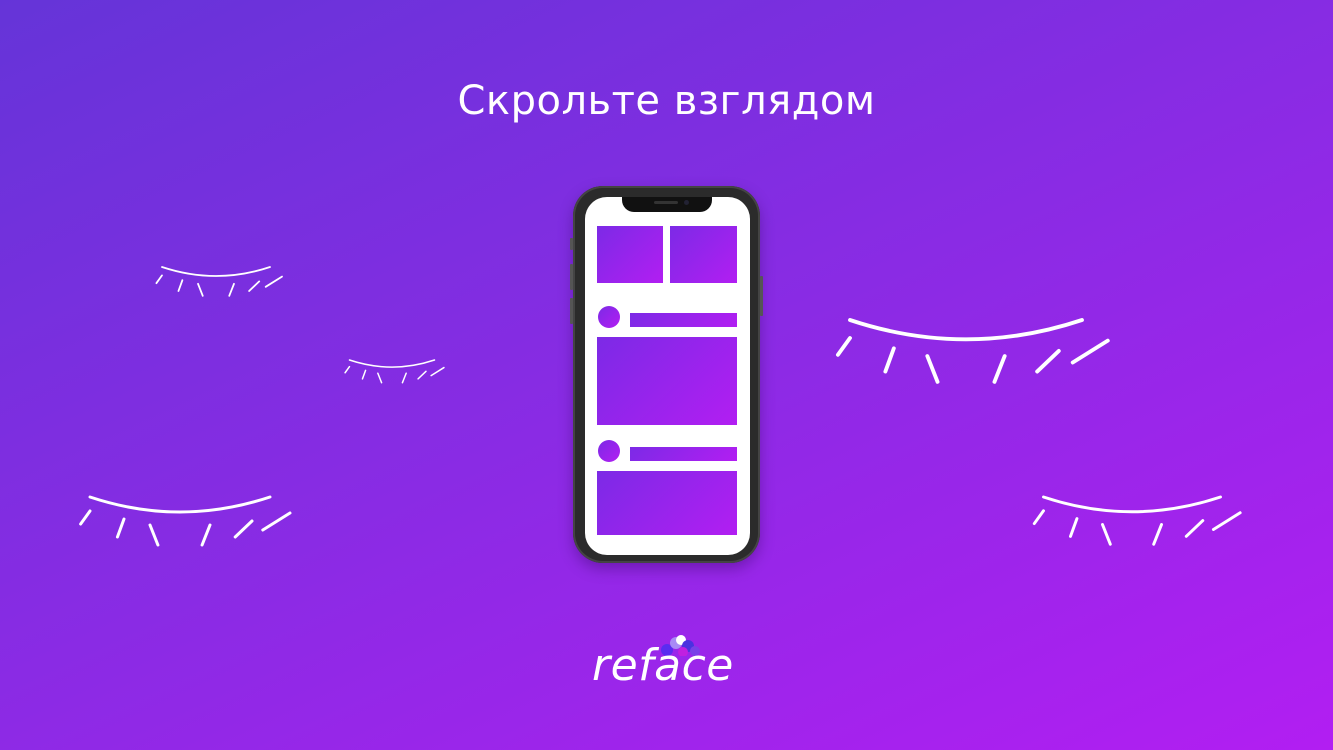 This screenshot has height=750, width=1333. I want to click on speaker, so click(666, 202).